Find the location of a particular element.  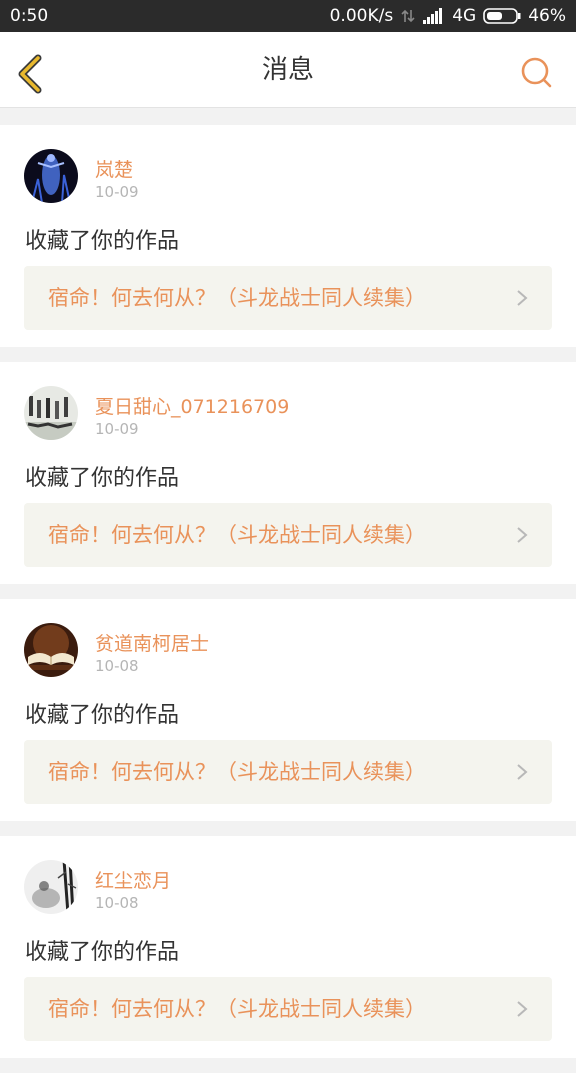

battery-icon is located at coordinates (502, 16).